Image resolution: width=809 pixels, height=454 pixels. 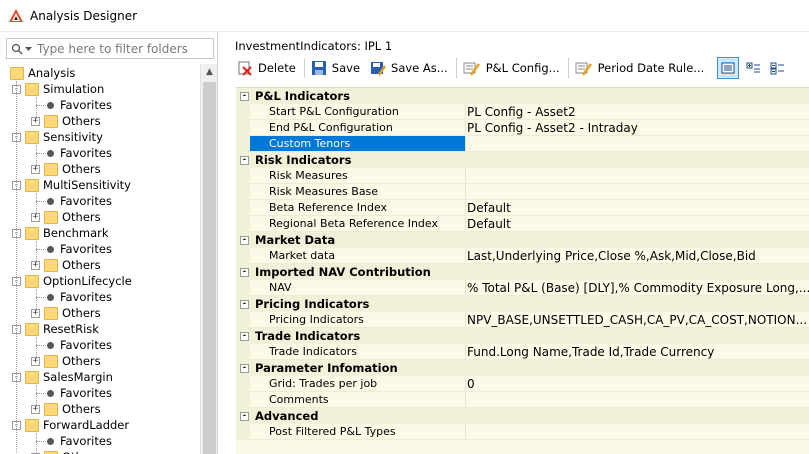 What do you see at coordinates (209, 268) in the screenshot?
I see `scroll-thumb` at bounding box center [209, 268].